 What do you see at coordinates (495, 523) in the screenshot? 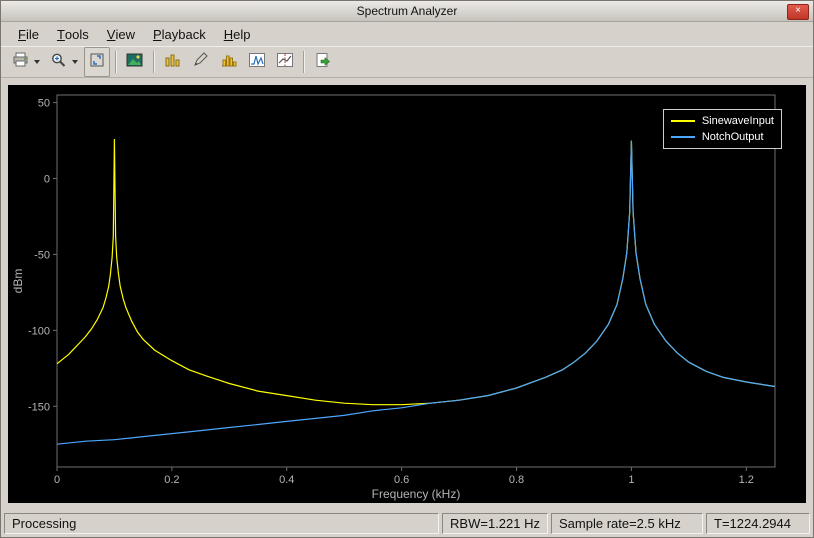
I see `status-cell-rbw: RBW=1.221 Hz` at bounding box center [495, 523].